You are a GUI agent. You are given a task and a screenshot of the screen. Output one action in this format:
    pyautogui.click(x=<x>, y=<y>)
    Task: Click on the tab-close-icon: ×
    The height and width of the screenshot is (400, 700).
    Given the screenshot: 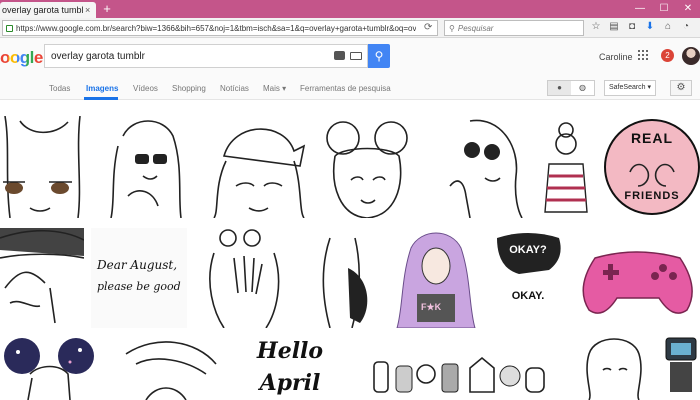 What is the action you would take?
    pyautogui.click(x=87, y=10)
    